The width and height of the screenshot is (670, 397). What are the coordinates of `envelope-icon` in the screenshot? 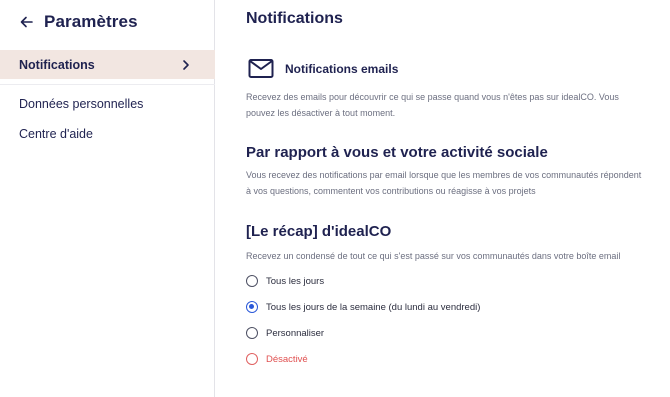 It's located at (261, 69).